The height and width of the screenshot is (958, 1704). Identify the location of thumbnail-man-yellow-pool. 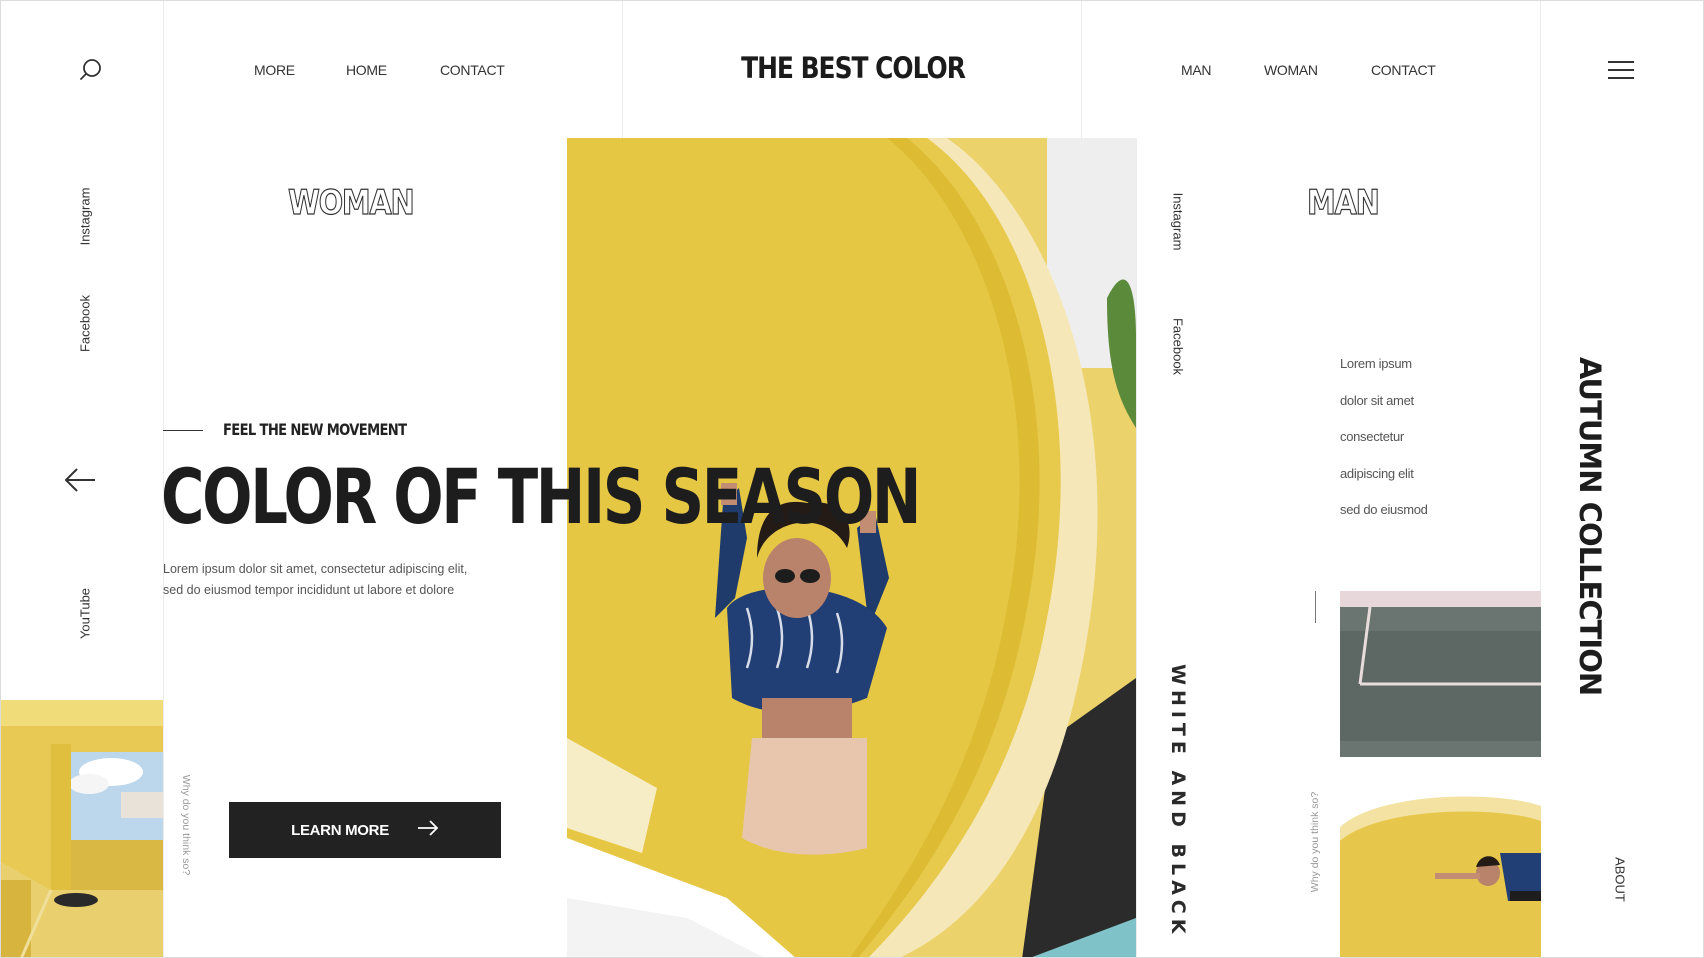
(1440, 774).